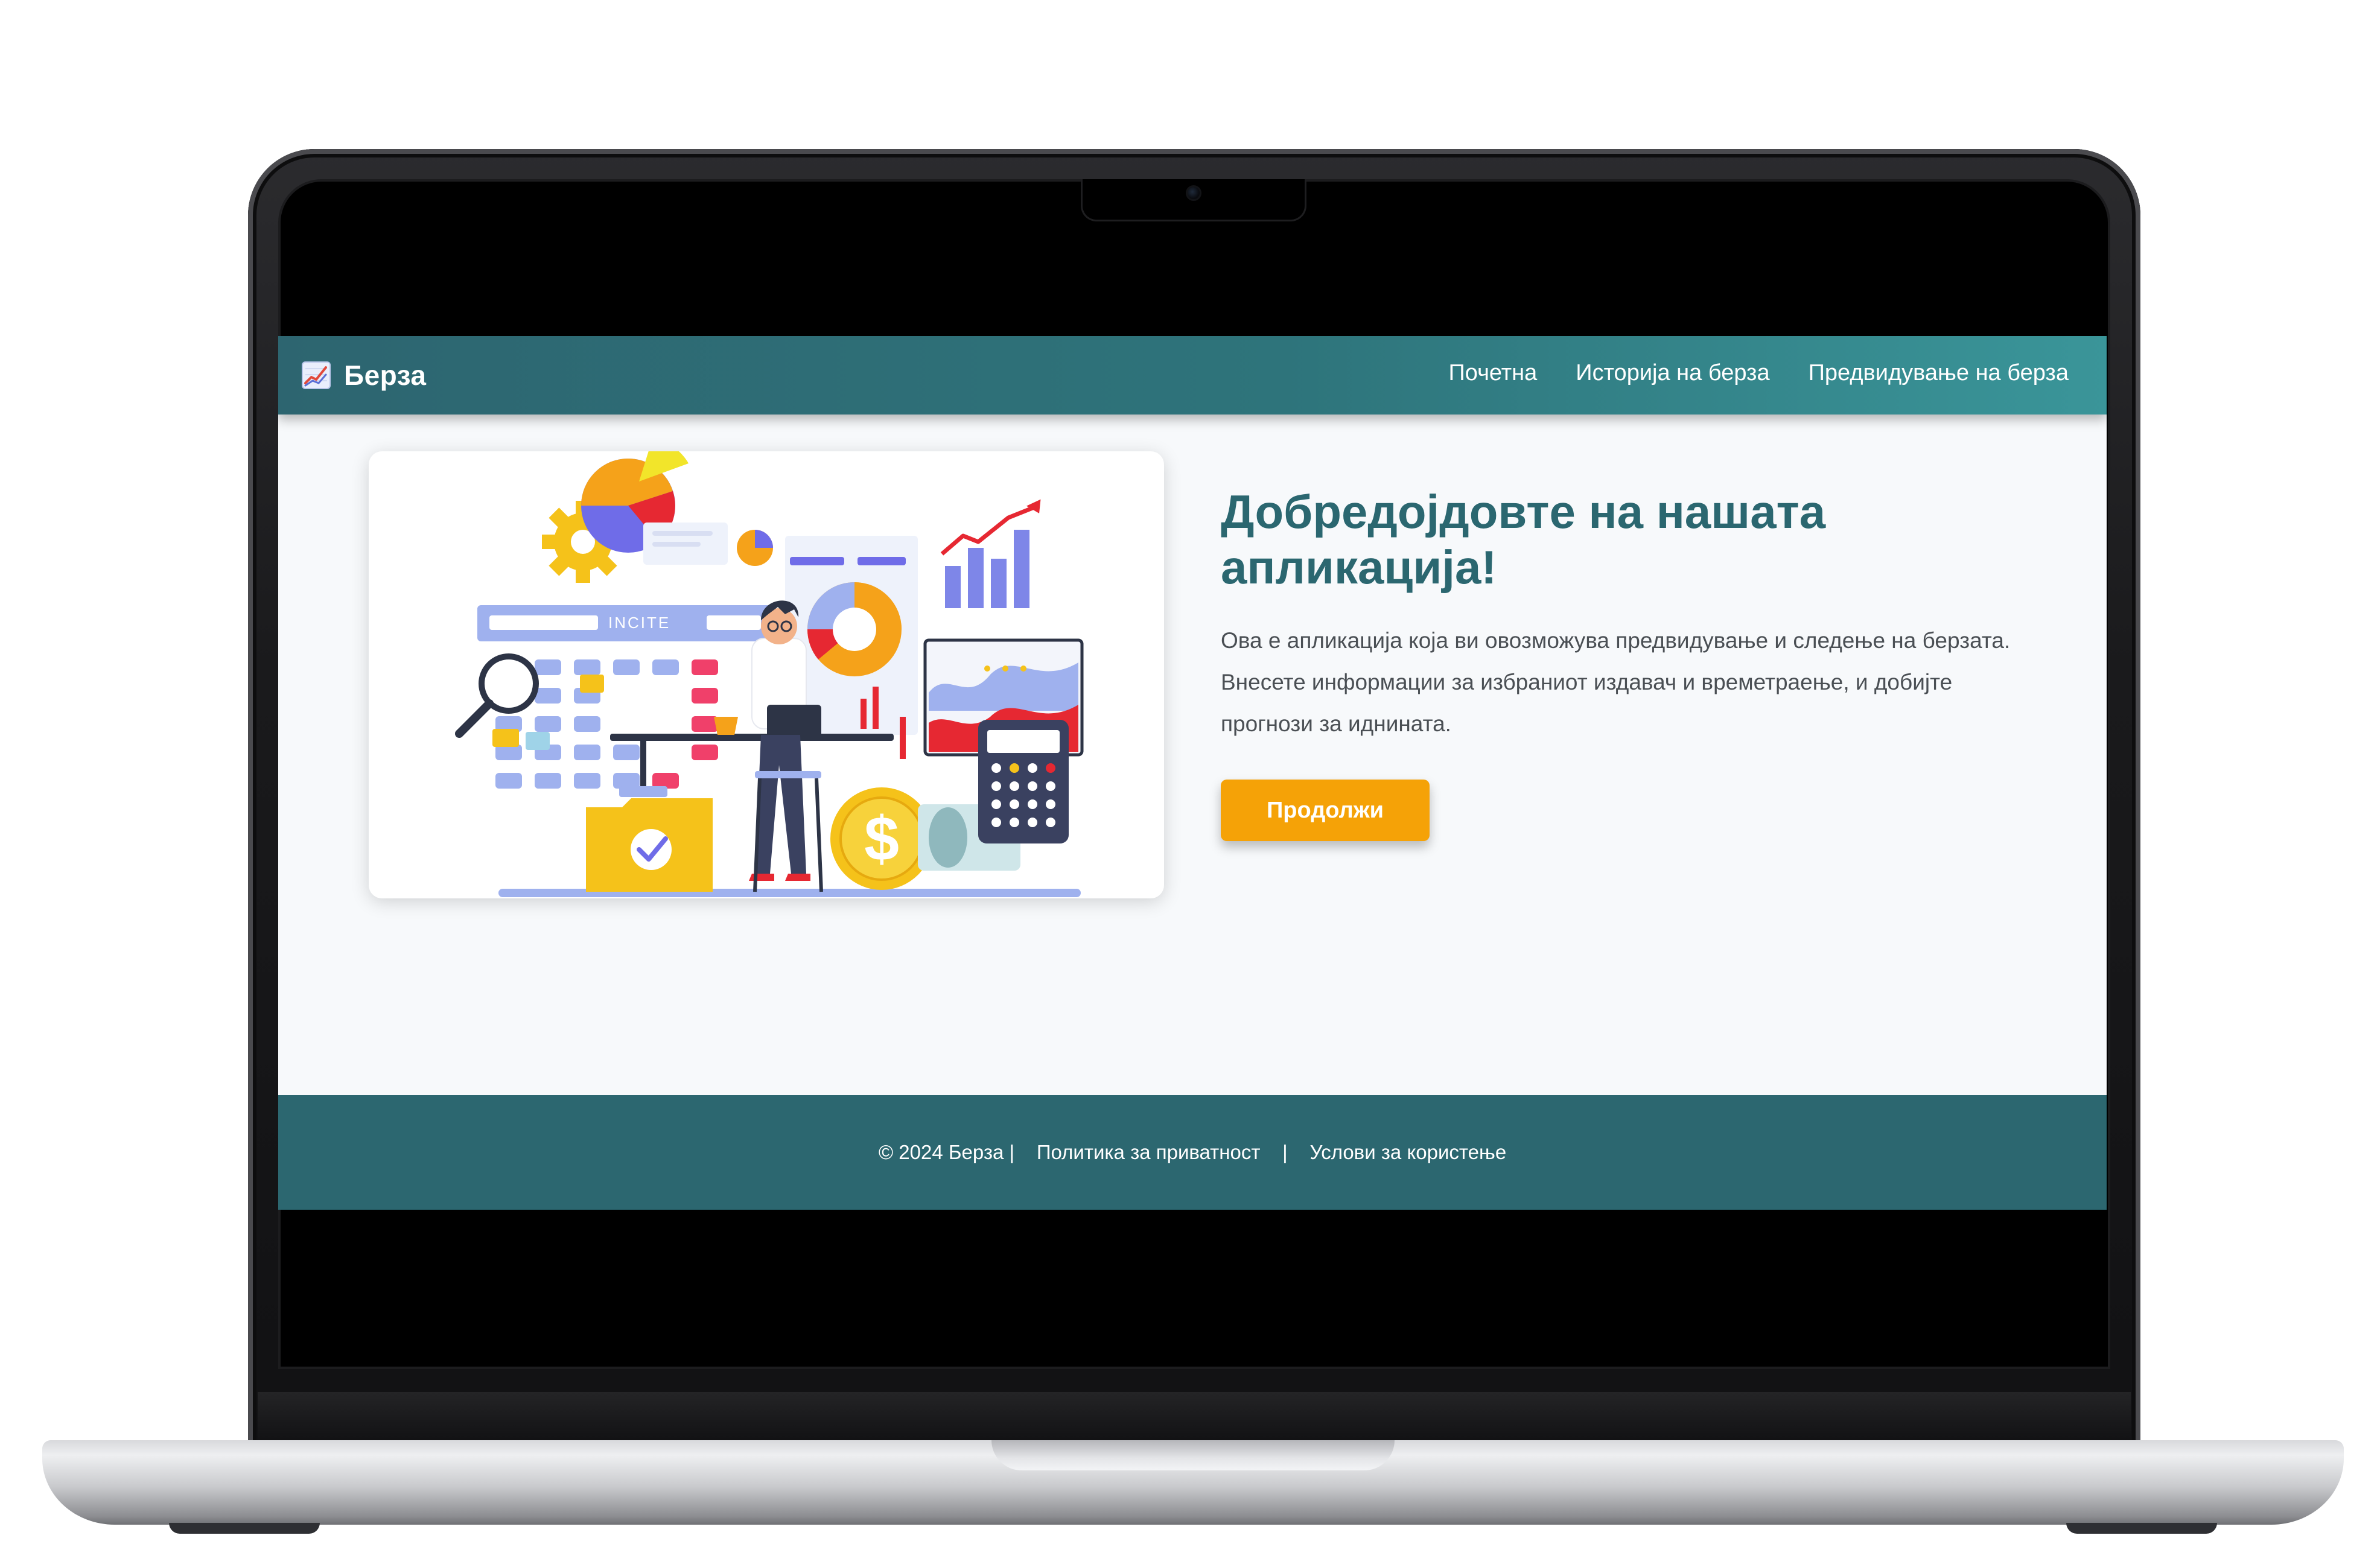 The height and width of the screenshot is (1547, 2380). What do you see at coordinates (769, 674) in the screenshot?
I see `finance-illustration: INCITE $` at bounding box center [769, 674].